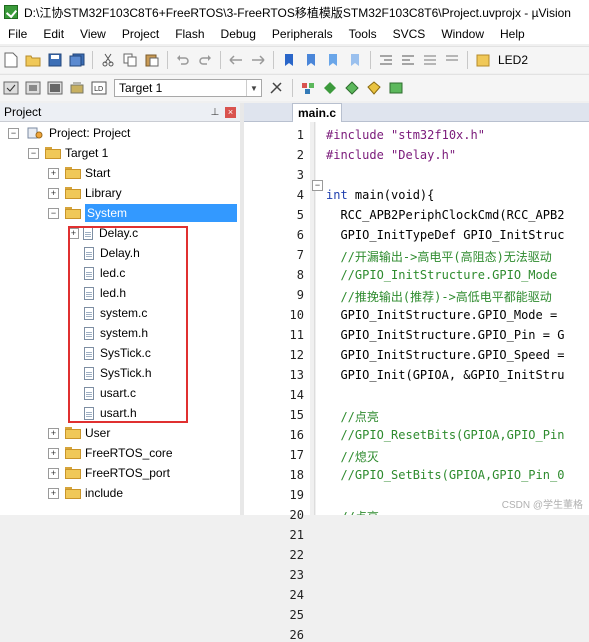 The width and height of the screenshot is (589, 642). What do you see at coordinates (110, 453) in the screenshot?
I see `tree-group-freertos-core: + FreeRTOS_core` at bounding box center [110, 453].